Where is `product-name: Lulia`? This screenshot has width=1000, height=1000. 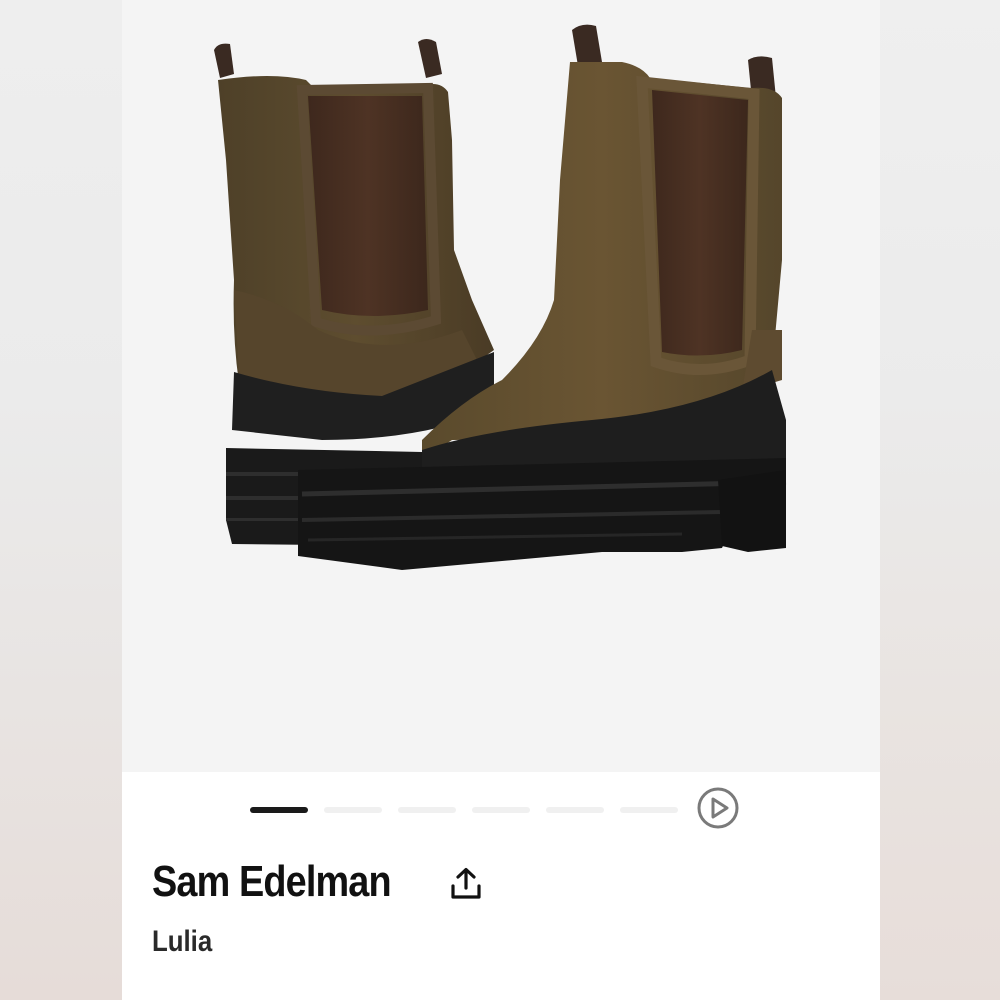 product-name: Lulia is located at coordinates (182, 941).